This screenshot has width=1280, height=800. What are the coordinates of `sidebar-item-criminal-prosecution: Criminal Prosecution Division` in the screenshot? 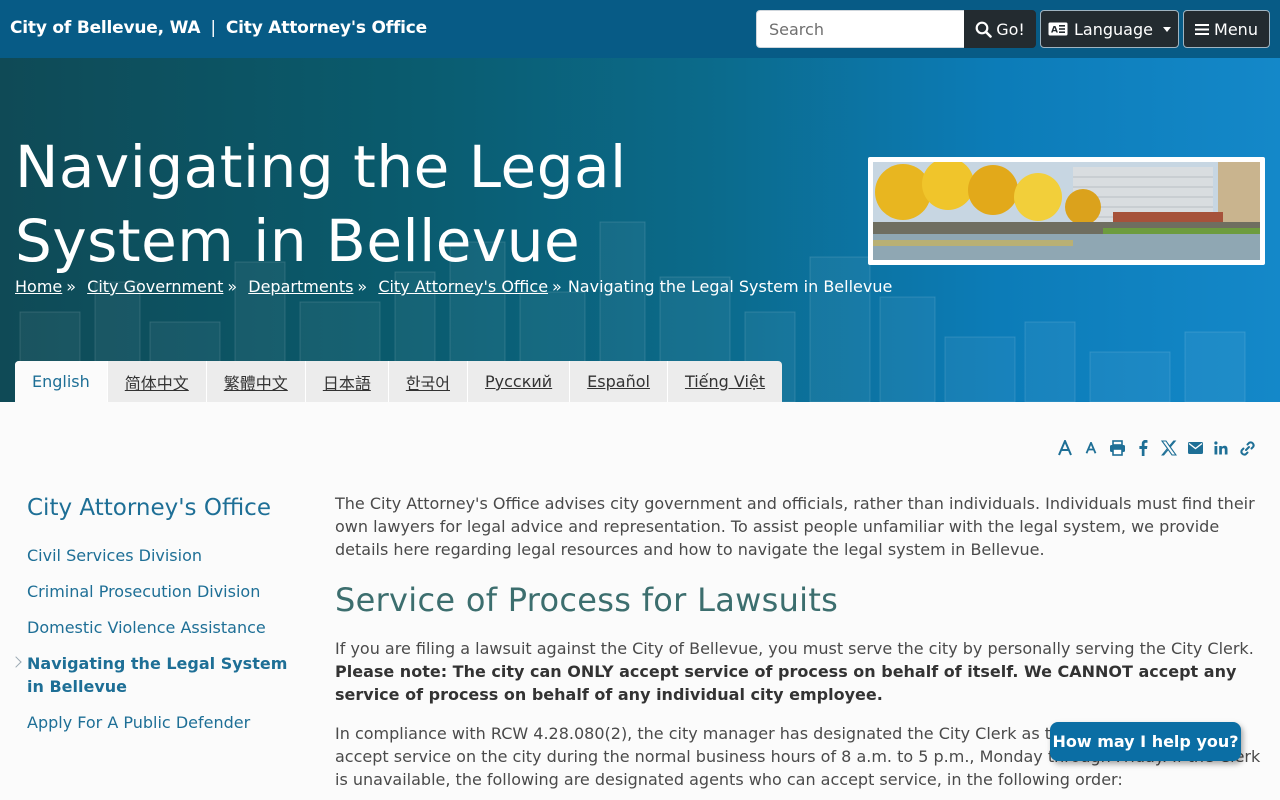 It's located at (162, 591).